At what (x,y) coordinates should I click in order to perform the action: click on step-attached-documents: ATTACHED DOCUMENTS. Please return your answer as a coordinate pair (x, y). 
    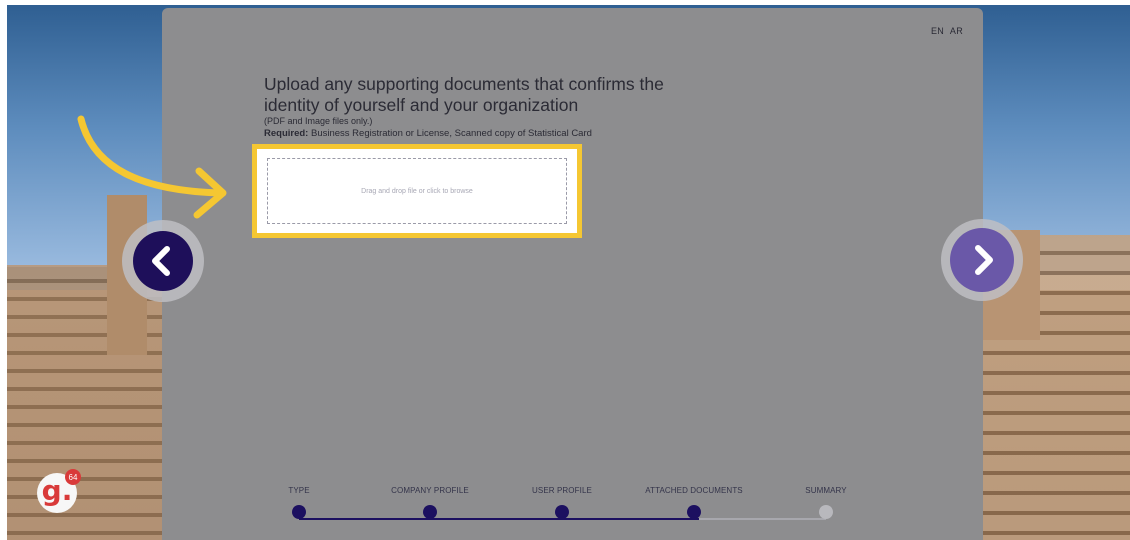
    Looking at the image, I should click on (694, 502).